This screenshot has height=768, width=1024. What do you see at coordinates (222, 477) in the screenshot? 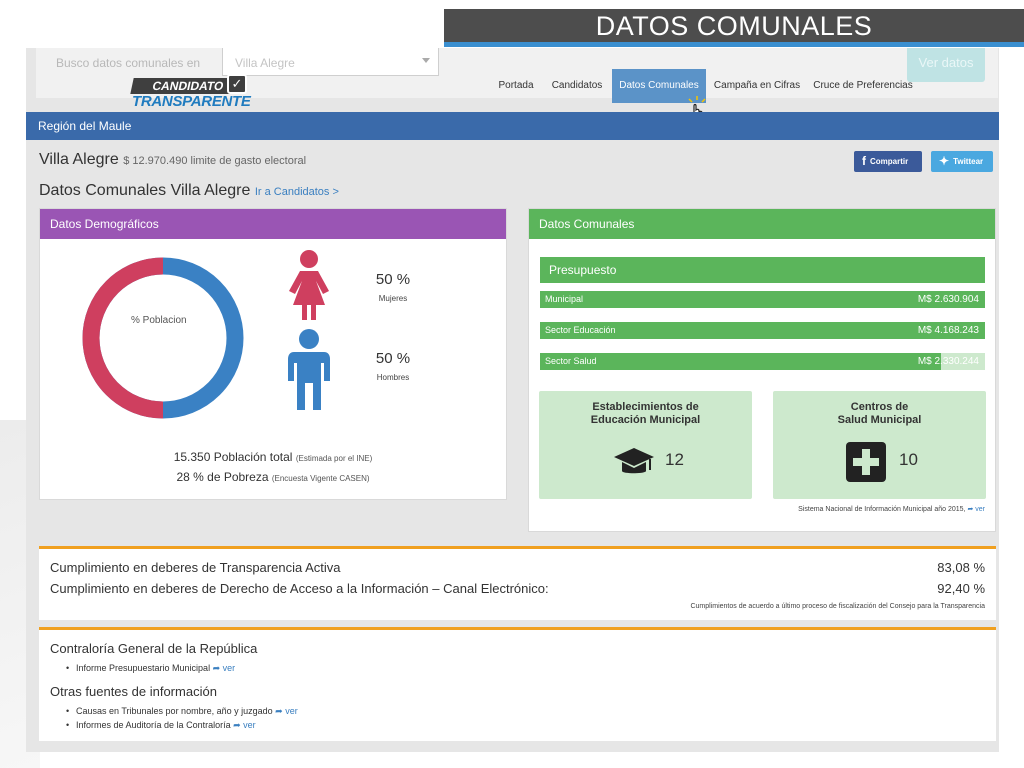
I see `poverty-value: 28 % de Pobreza` at bounding box center [222, 477].